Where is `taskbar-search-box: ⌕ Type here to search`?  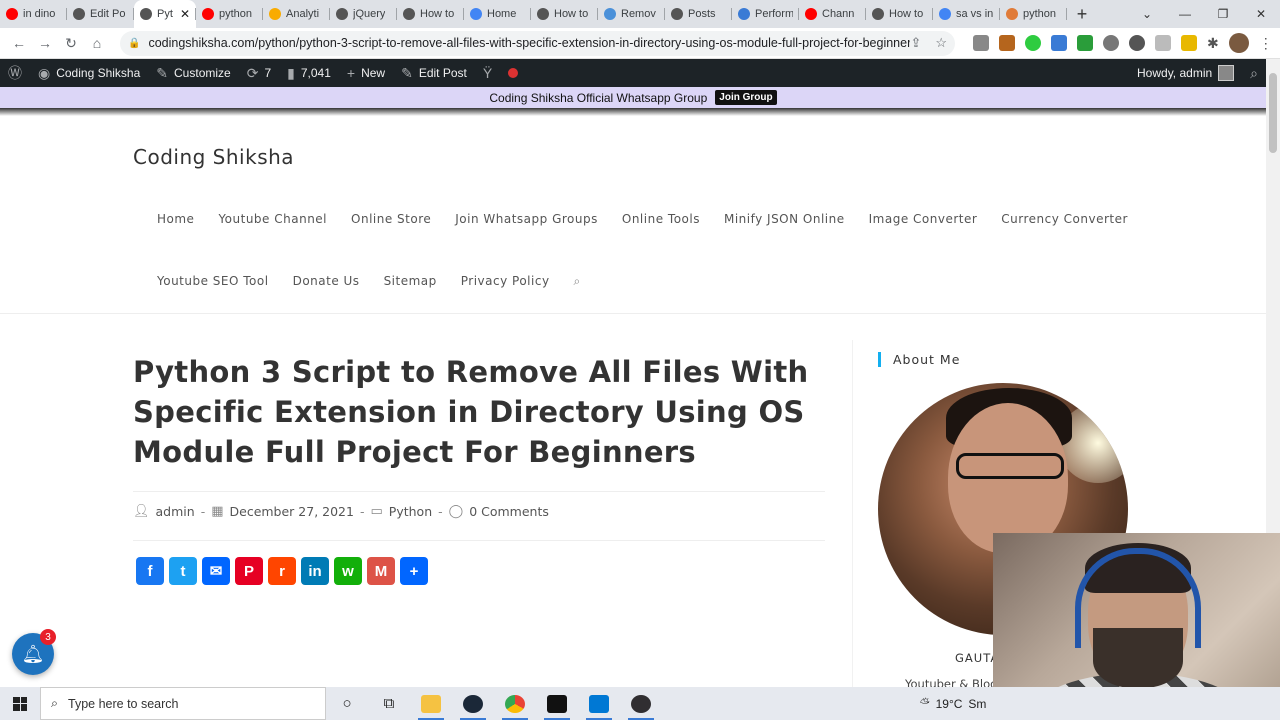 taskbar-search-box: ⌕ Type here to search is located at coordinates (183, 703).